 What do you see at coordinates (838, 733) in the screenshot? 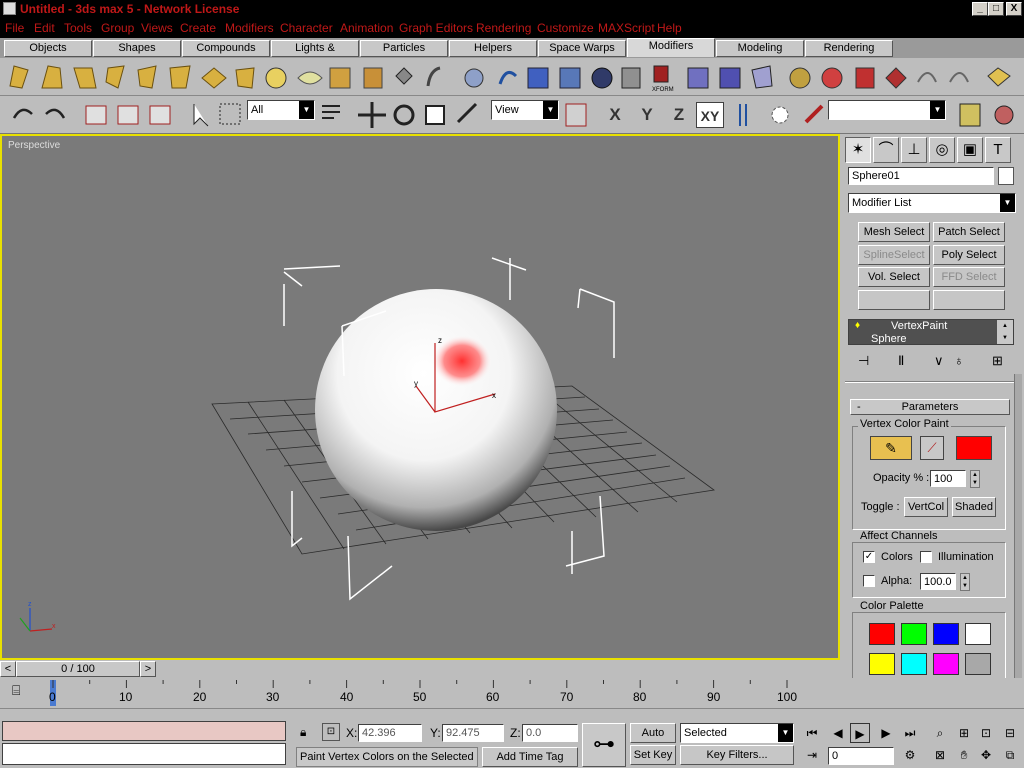
I see `previous-frame-icon: ◀︎` at bounding box center [838, 733].